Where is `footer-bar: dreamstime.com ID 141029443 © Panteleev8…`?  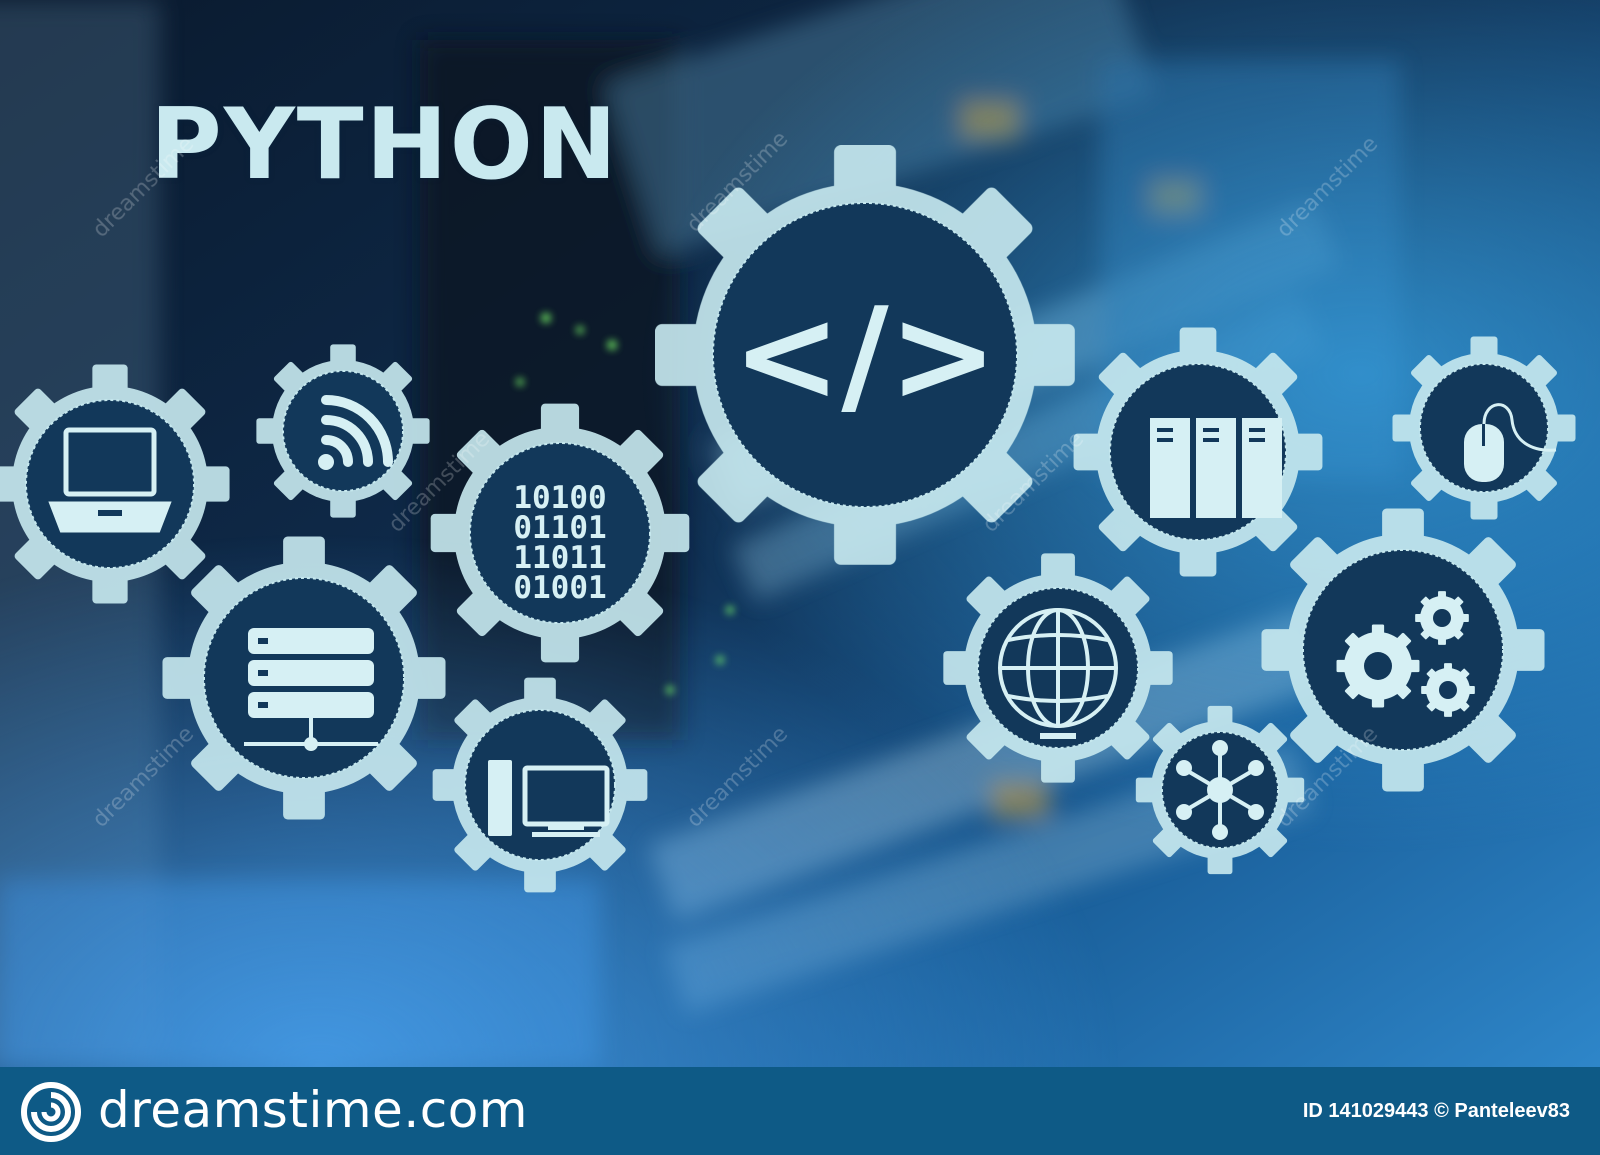 footer-bar: dreamstime.com ID 141029443 © Panteleev8… is located at coordinates (800, 1111).